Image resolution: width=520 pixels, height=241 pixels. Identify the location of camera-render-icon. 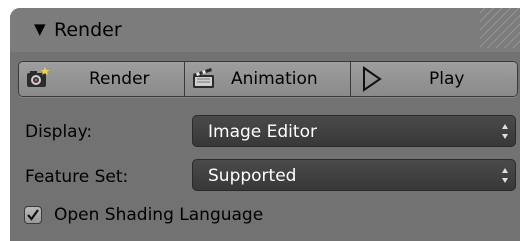
(37, 80).